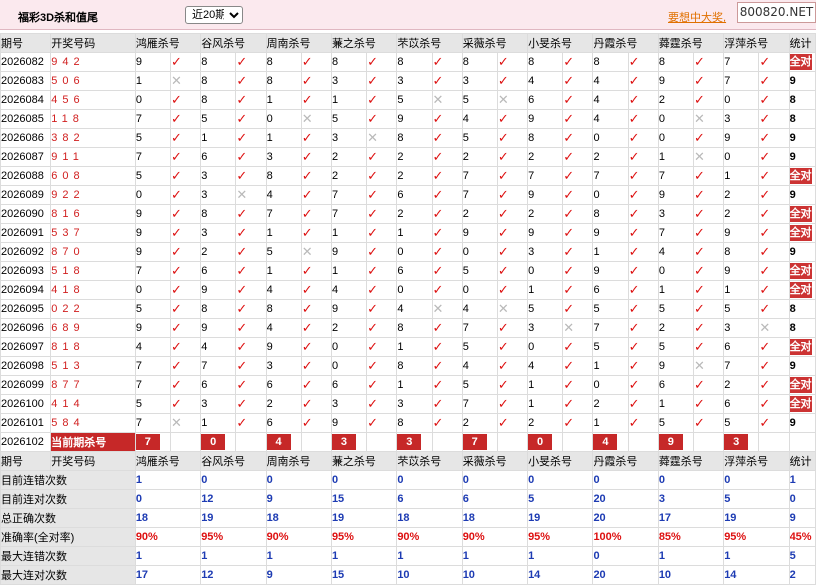 The image size is (816, 585). I want to click on kill-value: 3, so click(218, 176).